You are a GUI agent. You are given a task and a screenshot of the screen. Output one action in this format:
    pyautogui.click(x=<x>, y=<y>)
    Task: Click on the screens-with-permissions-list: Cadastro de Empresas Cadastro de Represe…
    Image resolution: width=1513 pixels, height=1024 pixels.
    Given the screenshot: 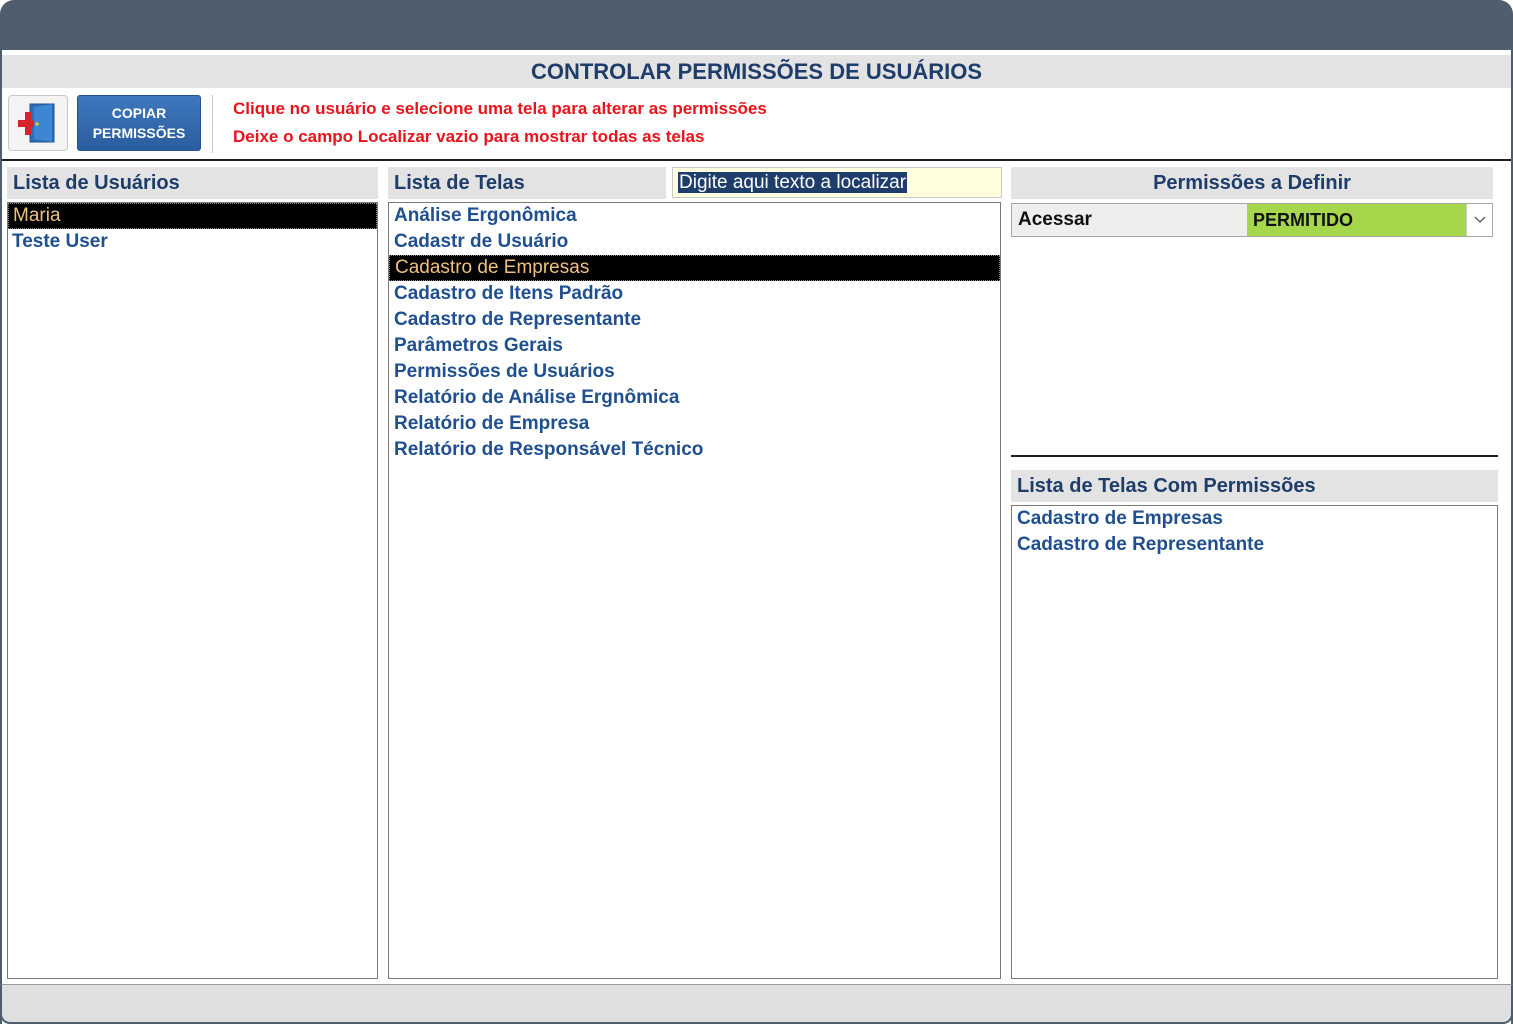 What is the action you would take?
    pyautogui.click(x=1254, y=742)
    